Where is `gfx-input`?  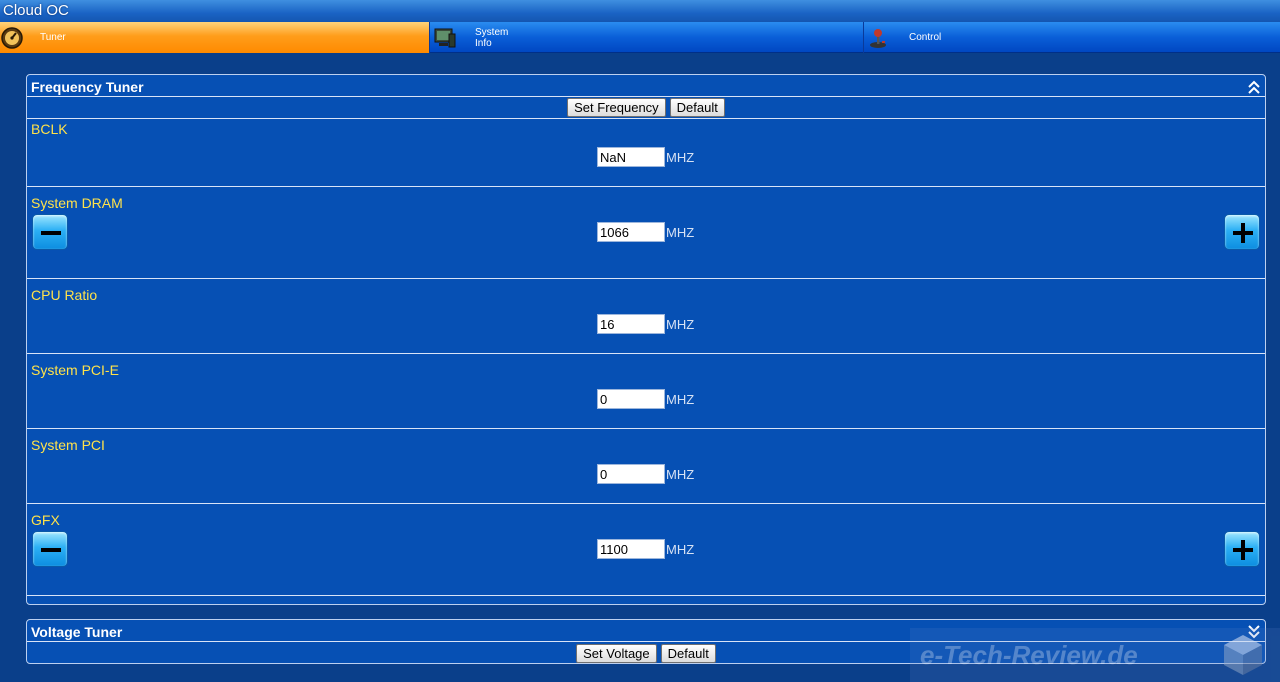
gfx-input is located at coordinates (631, 549).